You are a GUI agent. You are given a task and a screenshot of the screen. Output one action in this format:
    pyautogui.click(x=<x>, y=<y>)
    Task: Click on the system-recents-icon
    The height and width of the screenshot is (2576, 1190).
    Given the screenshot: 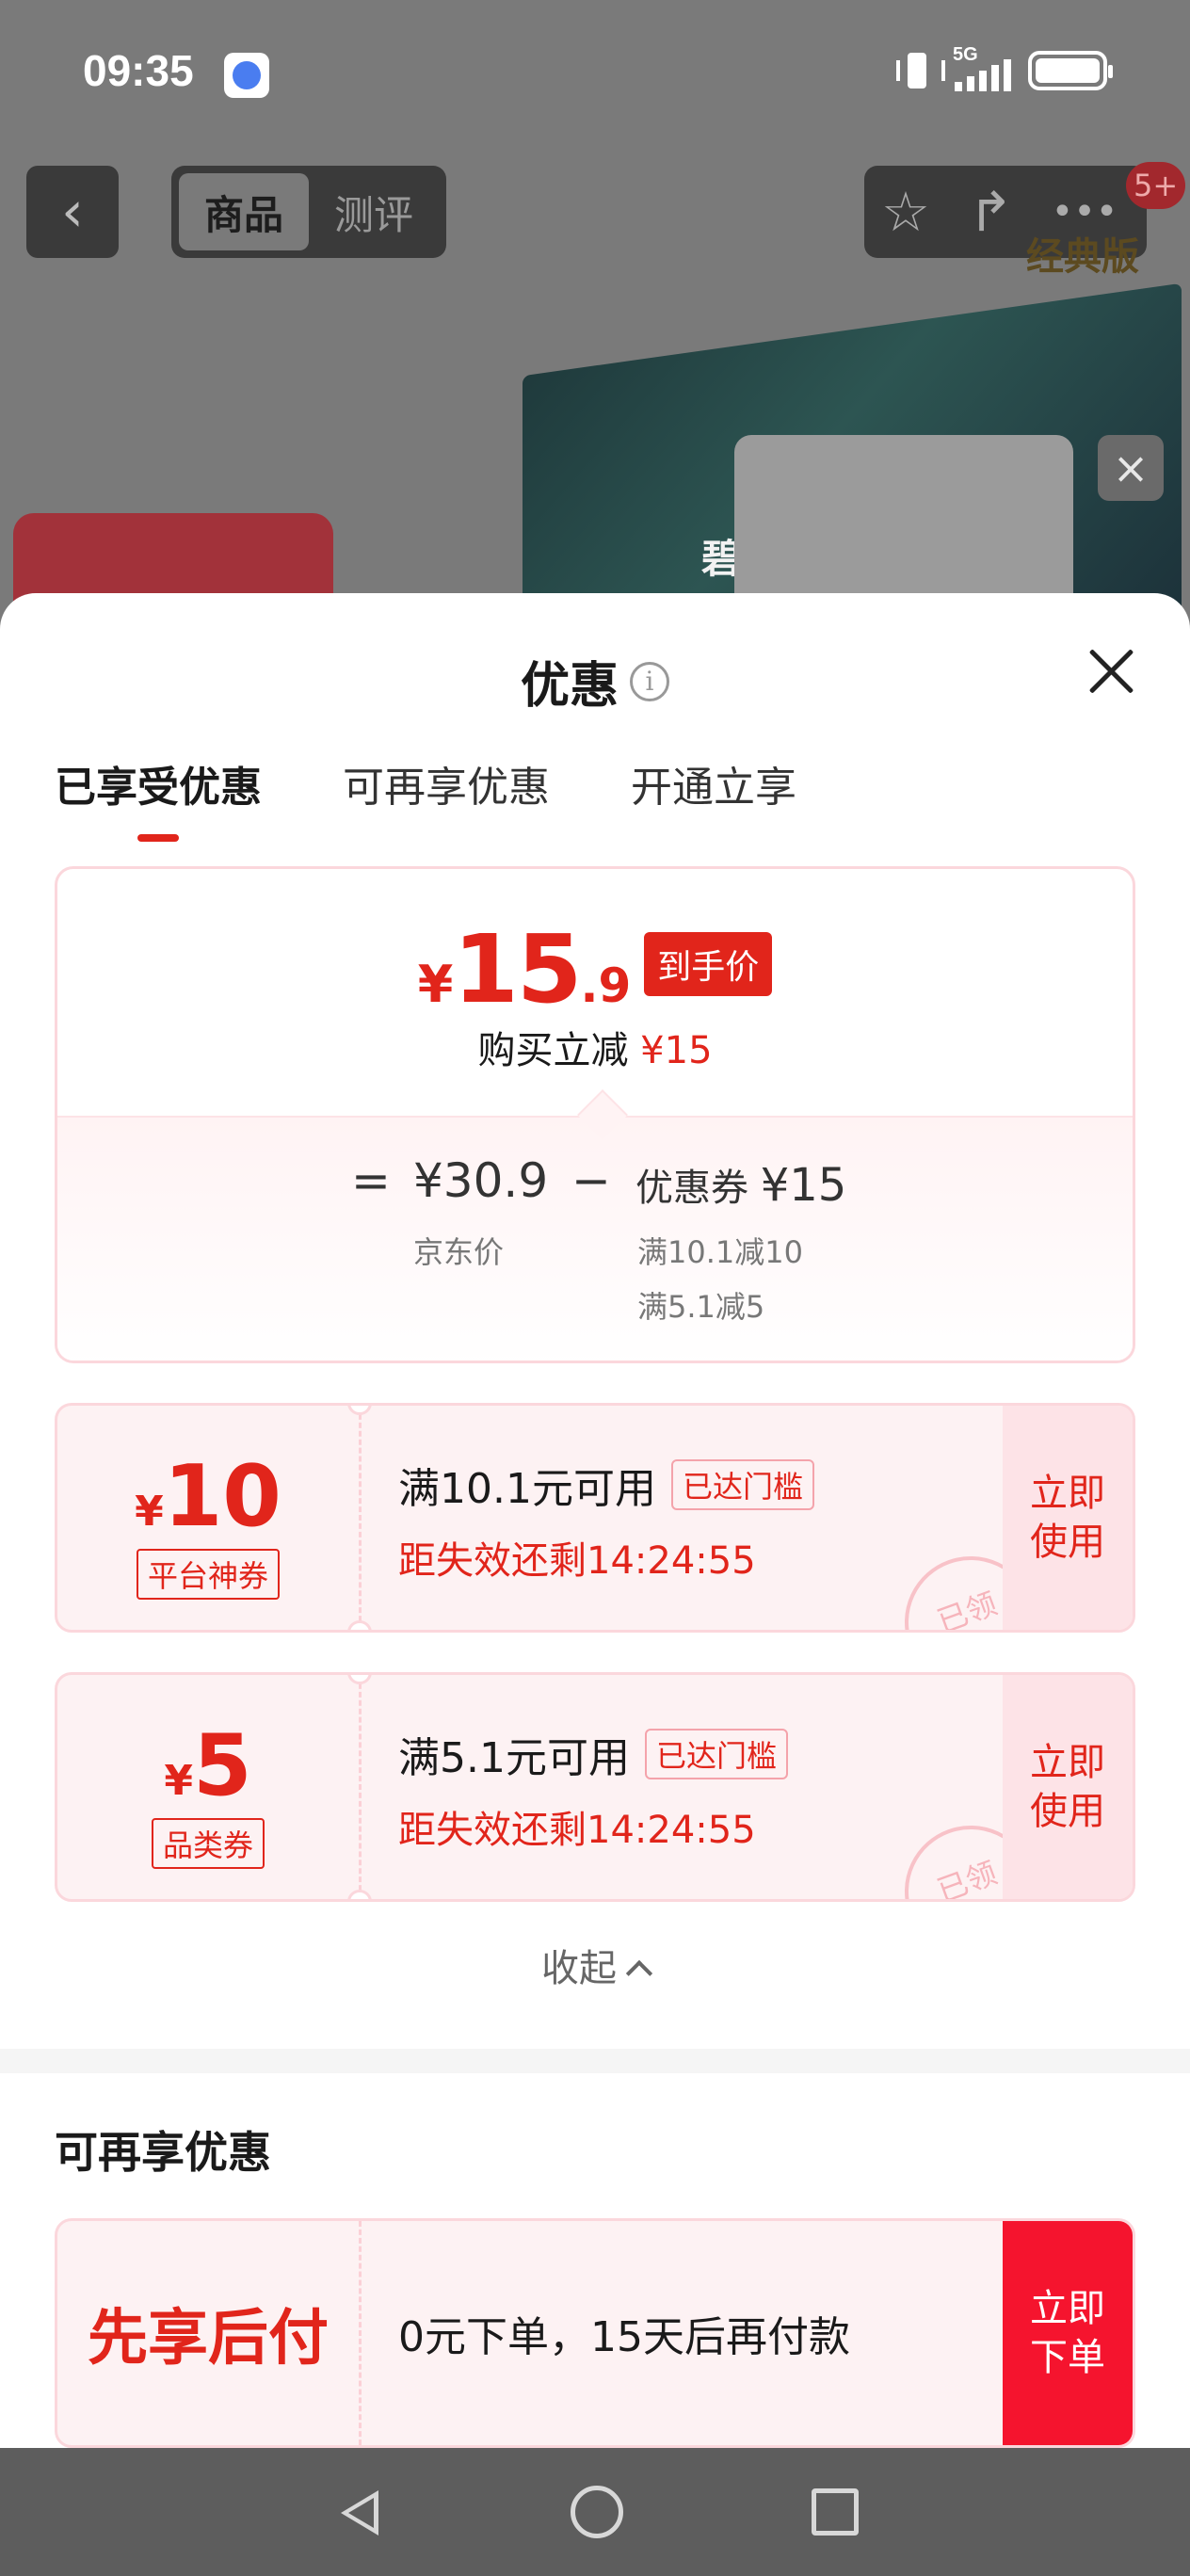 What is the action you would take?
    pyautogui.click(x=835, y=2512)
    